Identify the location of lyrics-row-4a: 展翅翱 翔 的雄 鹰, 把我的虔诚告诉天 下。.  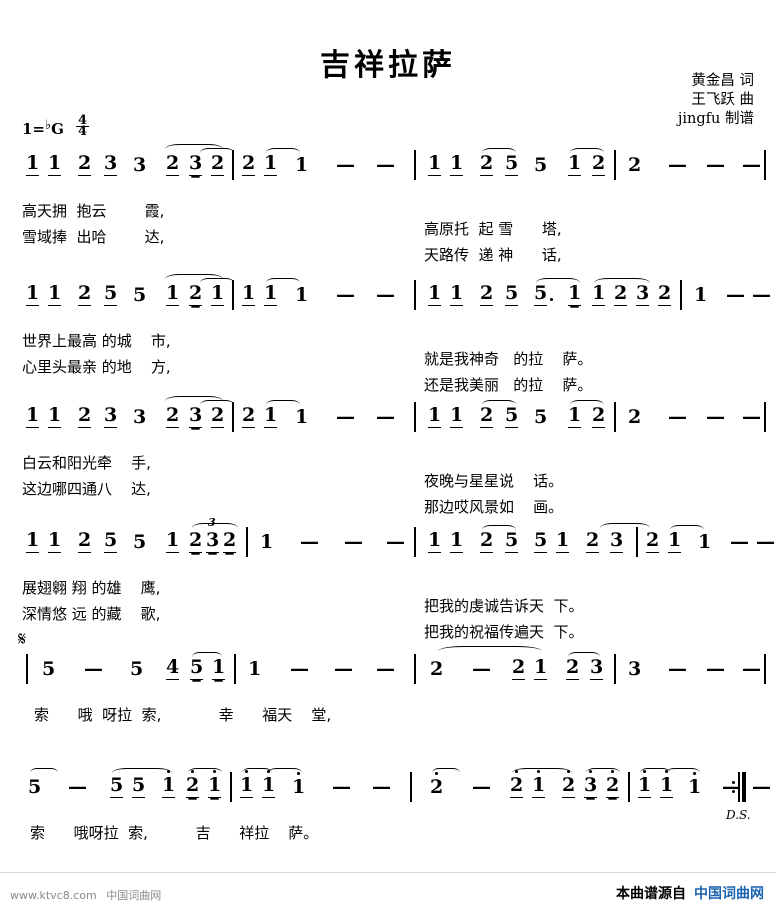
(388, 587).